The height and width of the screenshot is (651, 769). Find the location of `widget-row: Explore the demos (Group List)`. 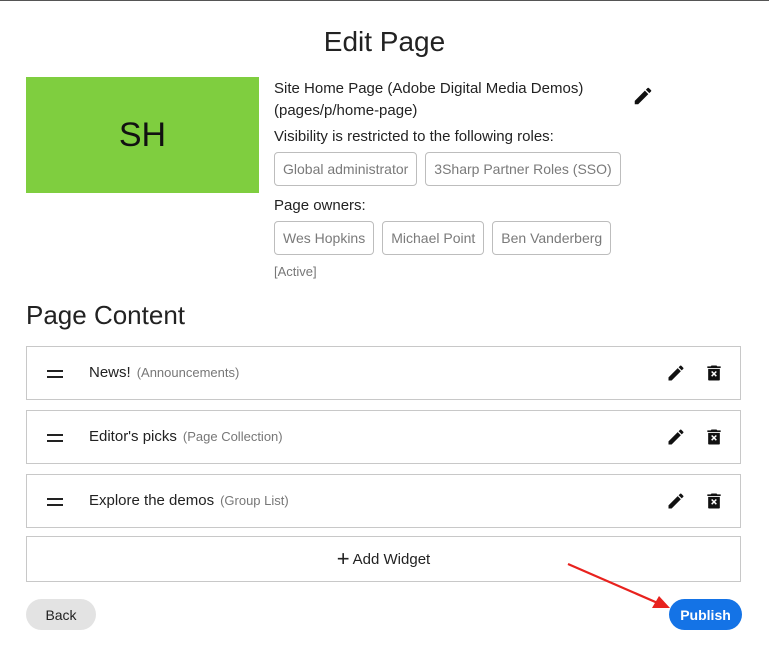

widget-row: Explore the demos (Group List) is located at coordinates (383, 501).